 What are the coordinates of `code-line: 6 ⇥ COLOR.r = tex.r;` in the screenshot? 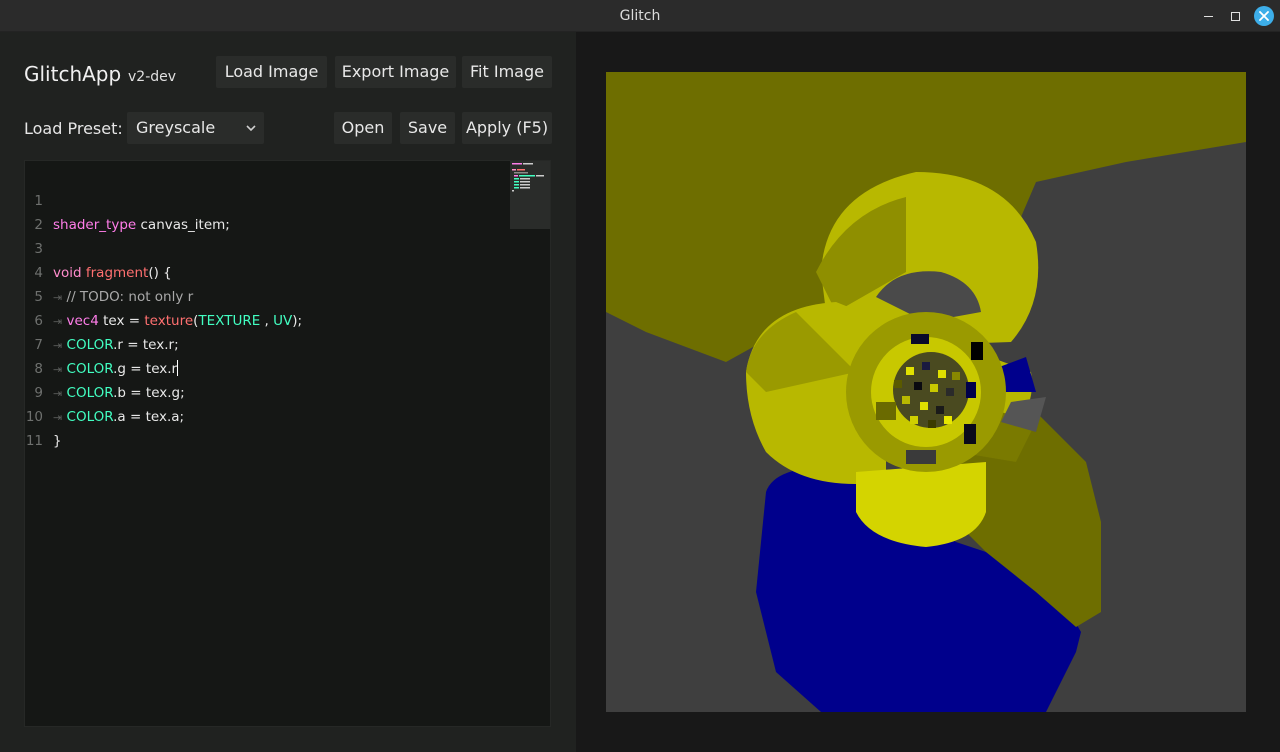 It's located at (101, 319).